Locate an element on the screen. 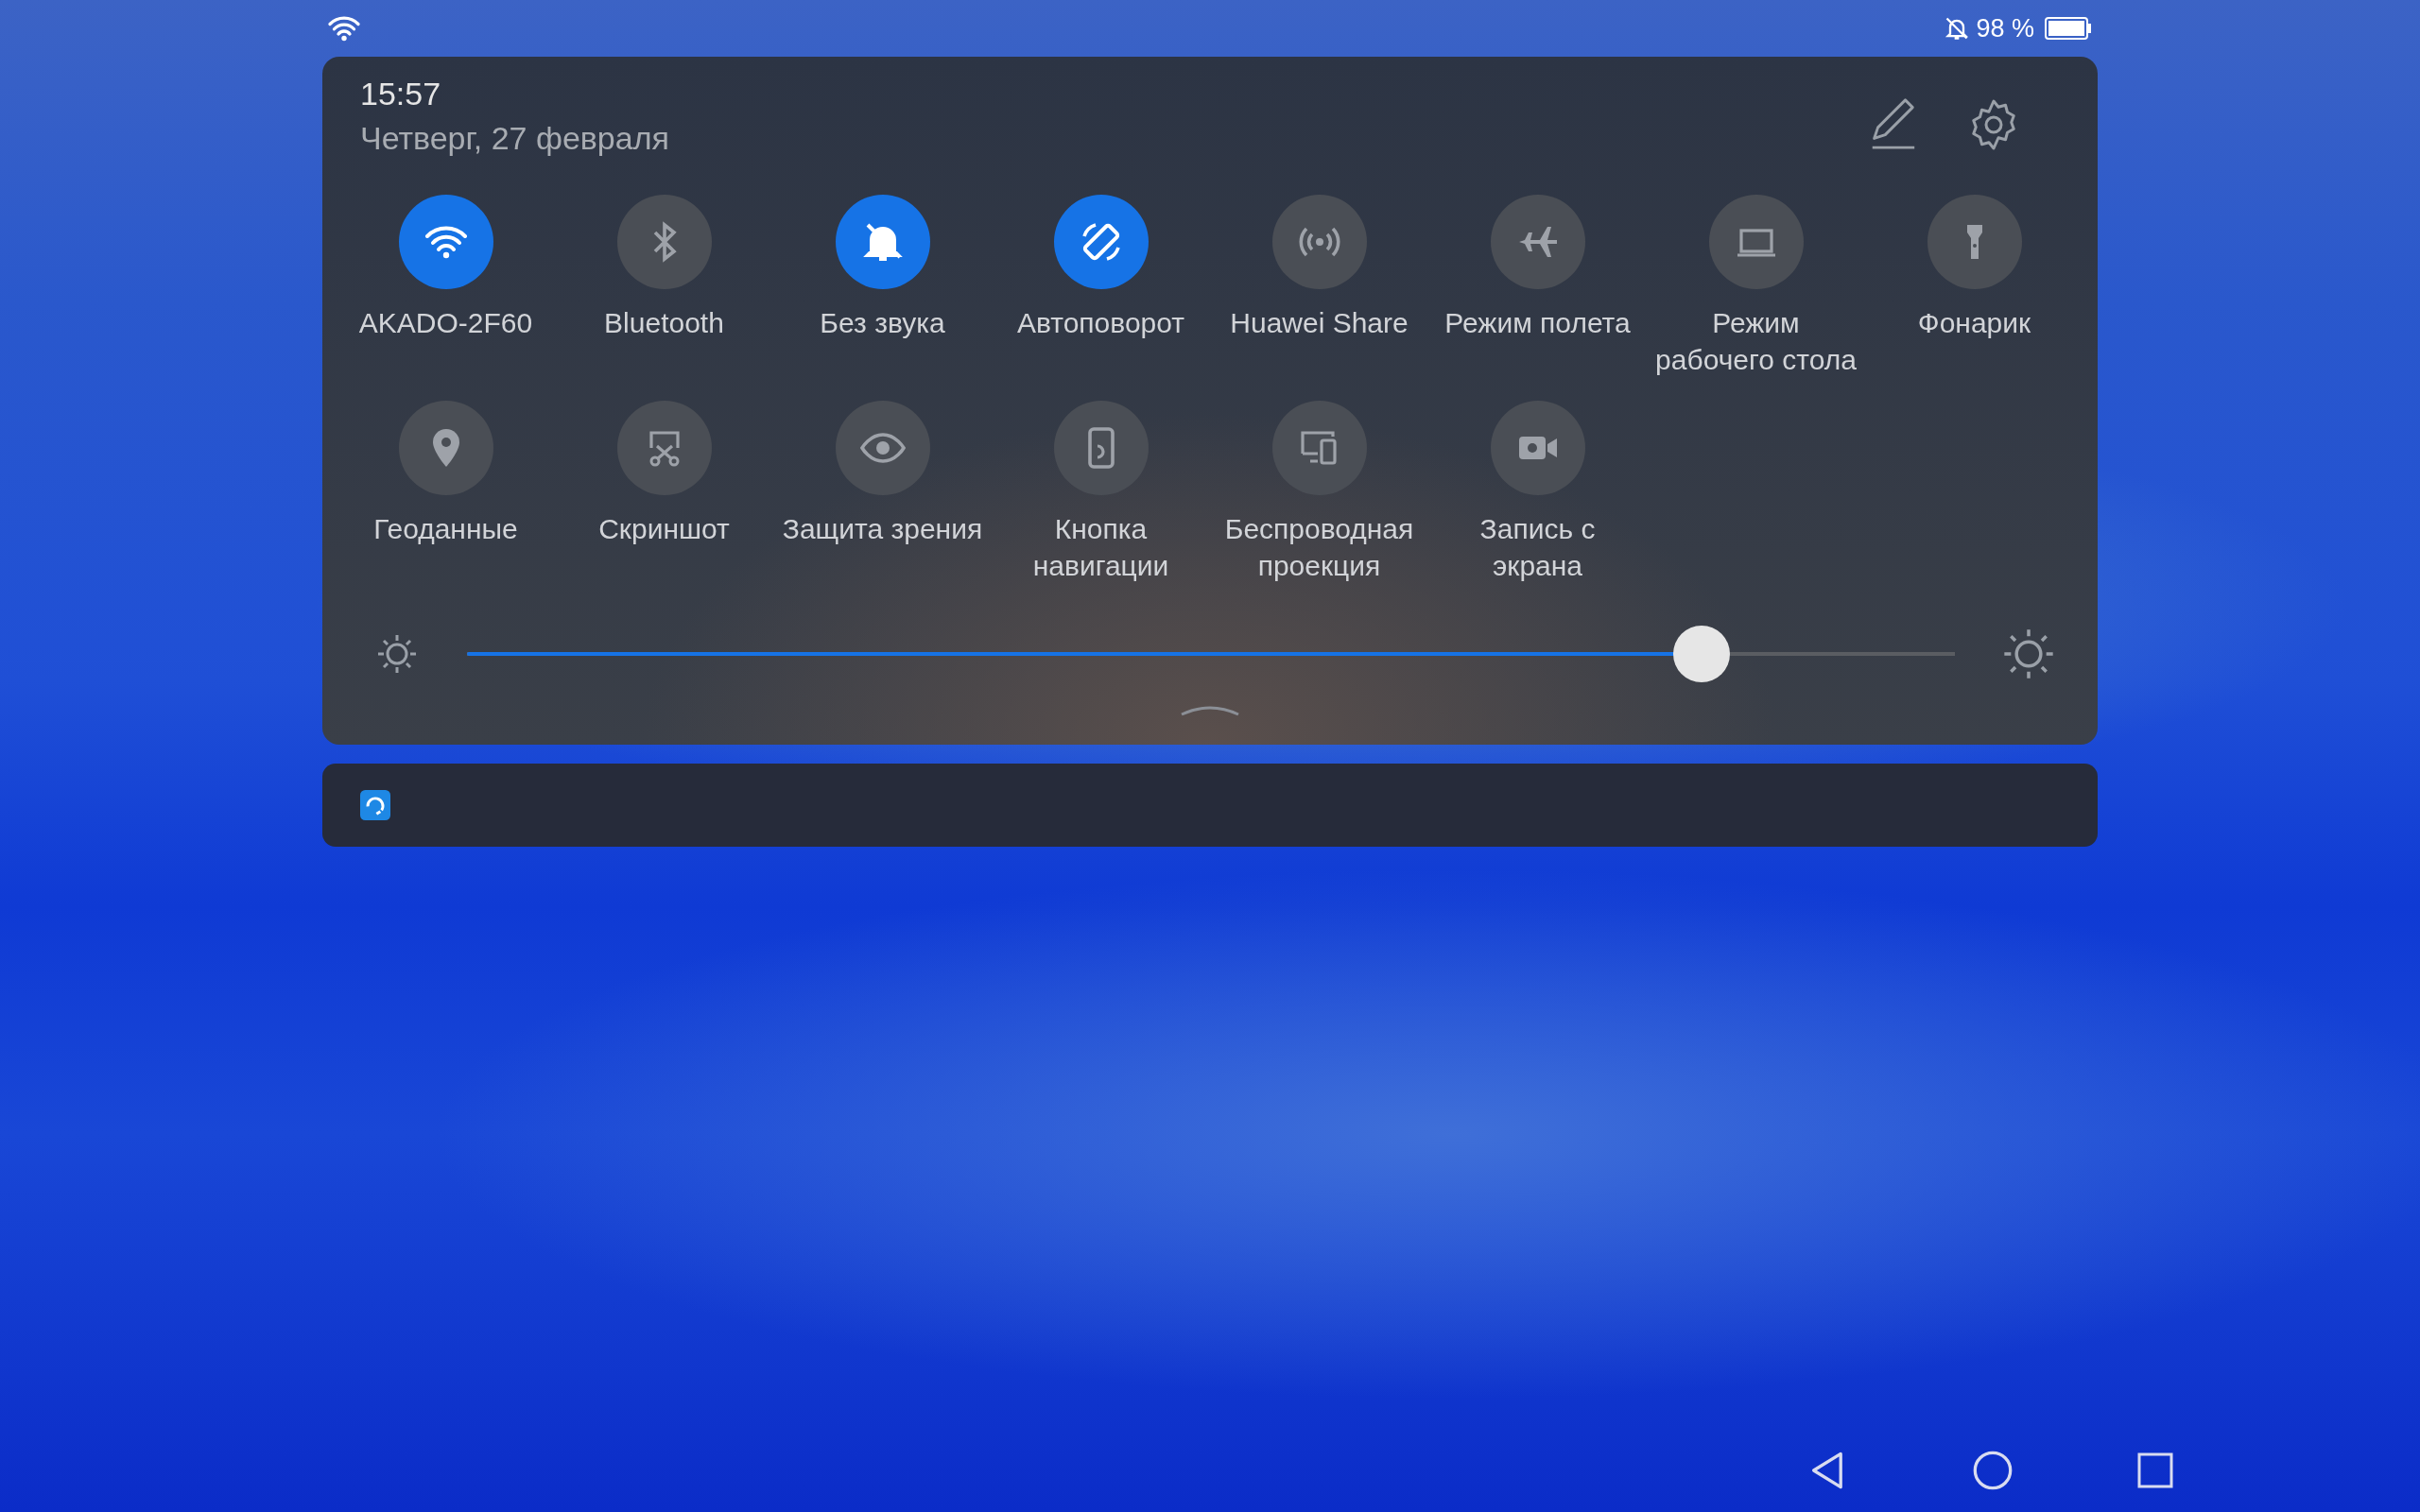 The height and width of the screenshot is (1512, 2420). toggle-label: Фонарик is located at coordinates (1974, 323).